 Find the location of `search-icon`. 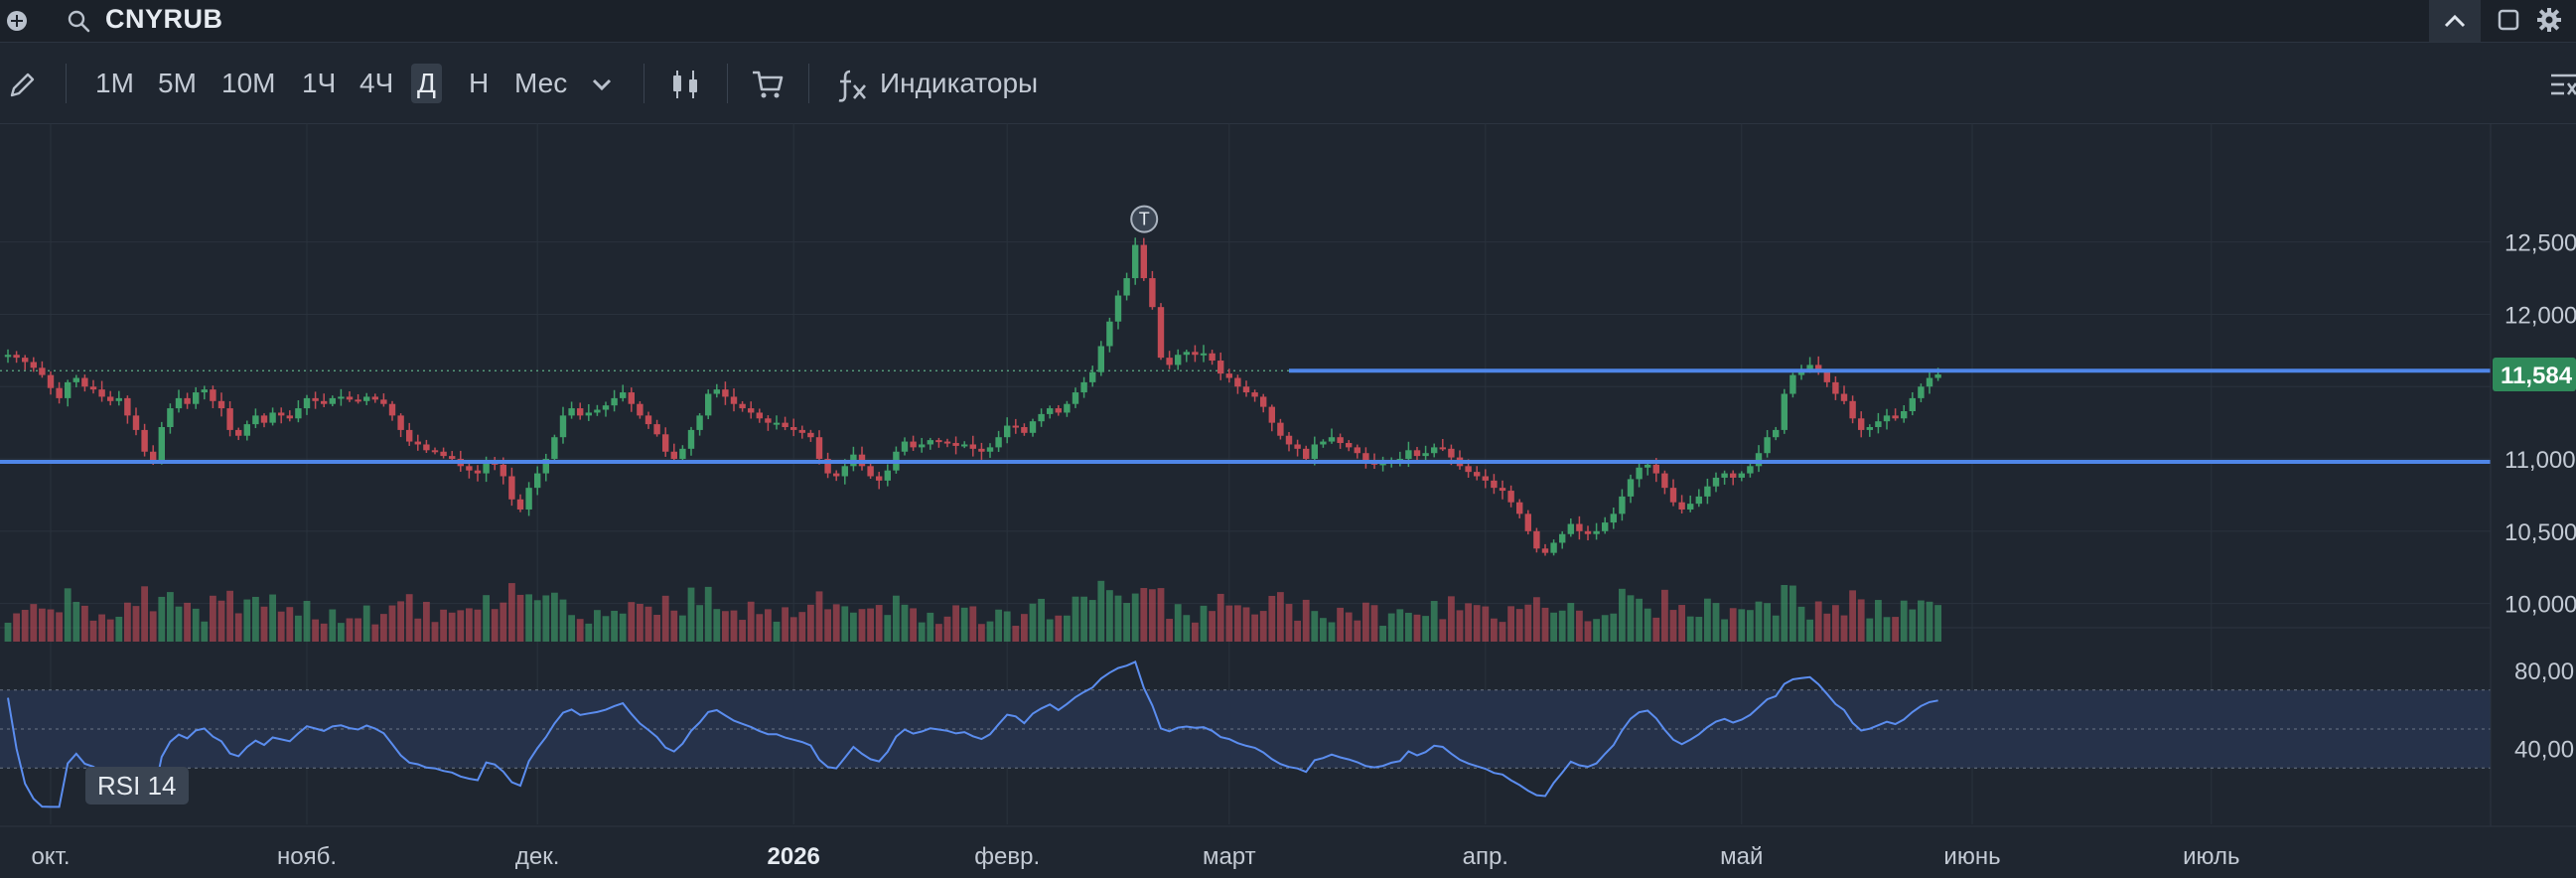

search-icon is located at coordinates (78, 21).